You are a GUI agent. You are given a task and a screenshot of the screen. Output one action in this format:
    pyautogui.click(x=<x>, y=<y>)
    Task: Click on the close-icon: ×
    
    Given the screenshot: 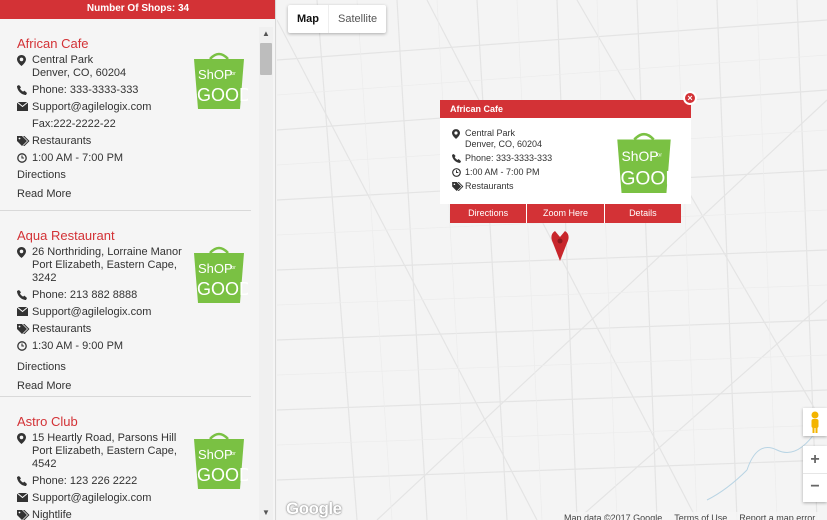 What is the action you would take?
    pyautogui.click(x=690, y=98)
    